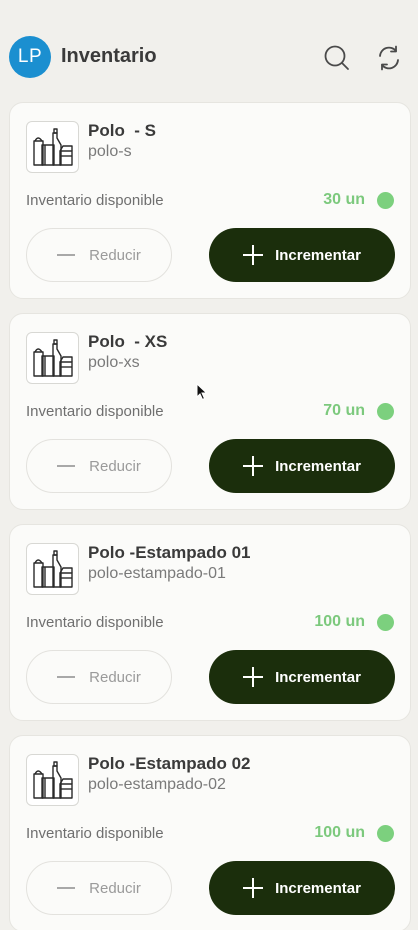  I want to click on inventory-value: 30 un, so click(344, 199).